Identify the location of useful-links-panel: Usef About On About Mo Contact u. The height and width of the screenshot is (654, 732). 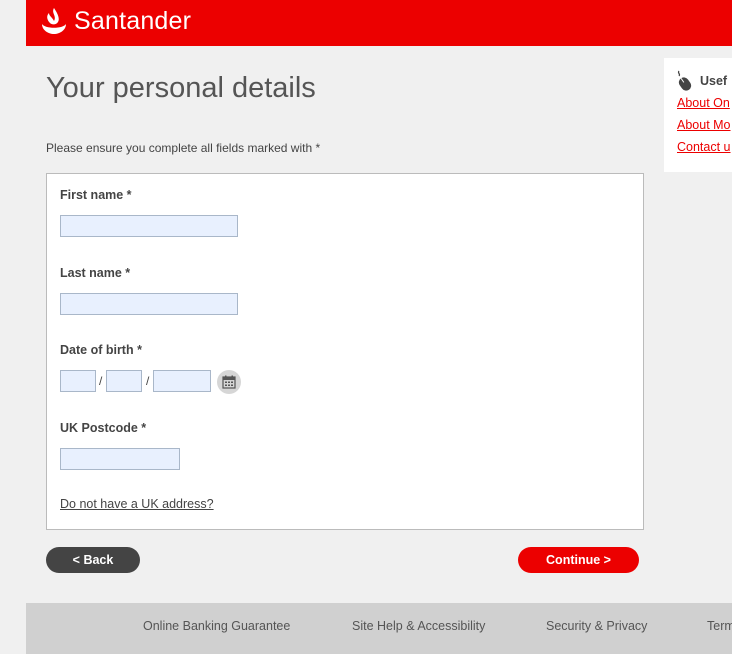
(698, 115).